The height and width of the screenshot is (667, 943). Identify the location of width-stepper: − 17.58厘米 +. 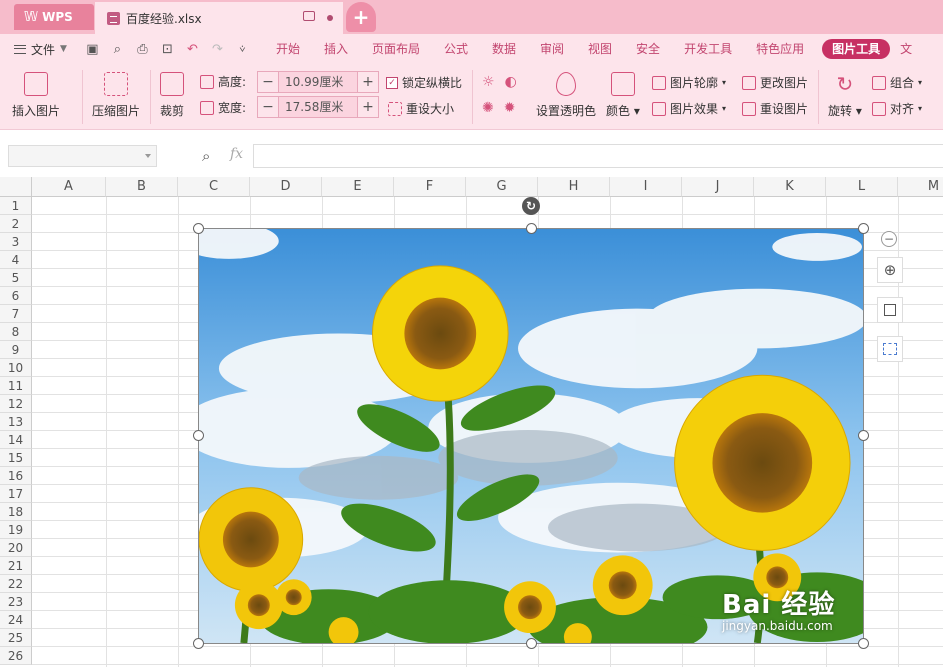
(318, 107).